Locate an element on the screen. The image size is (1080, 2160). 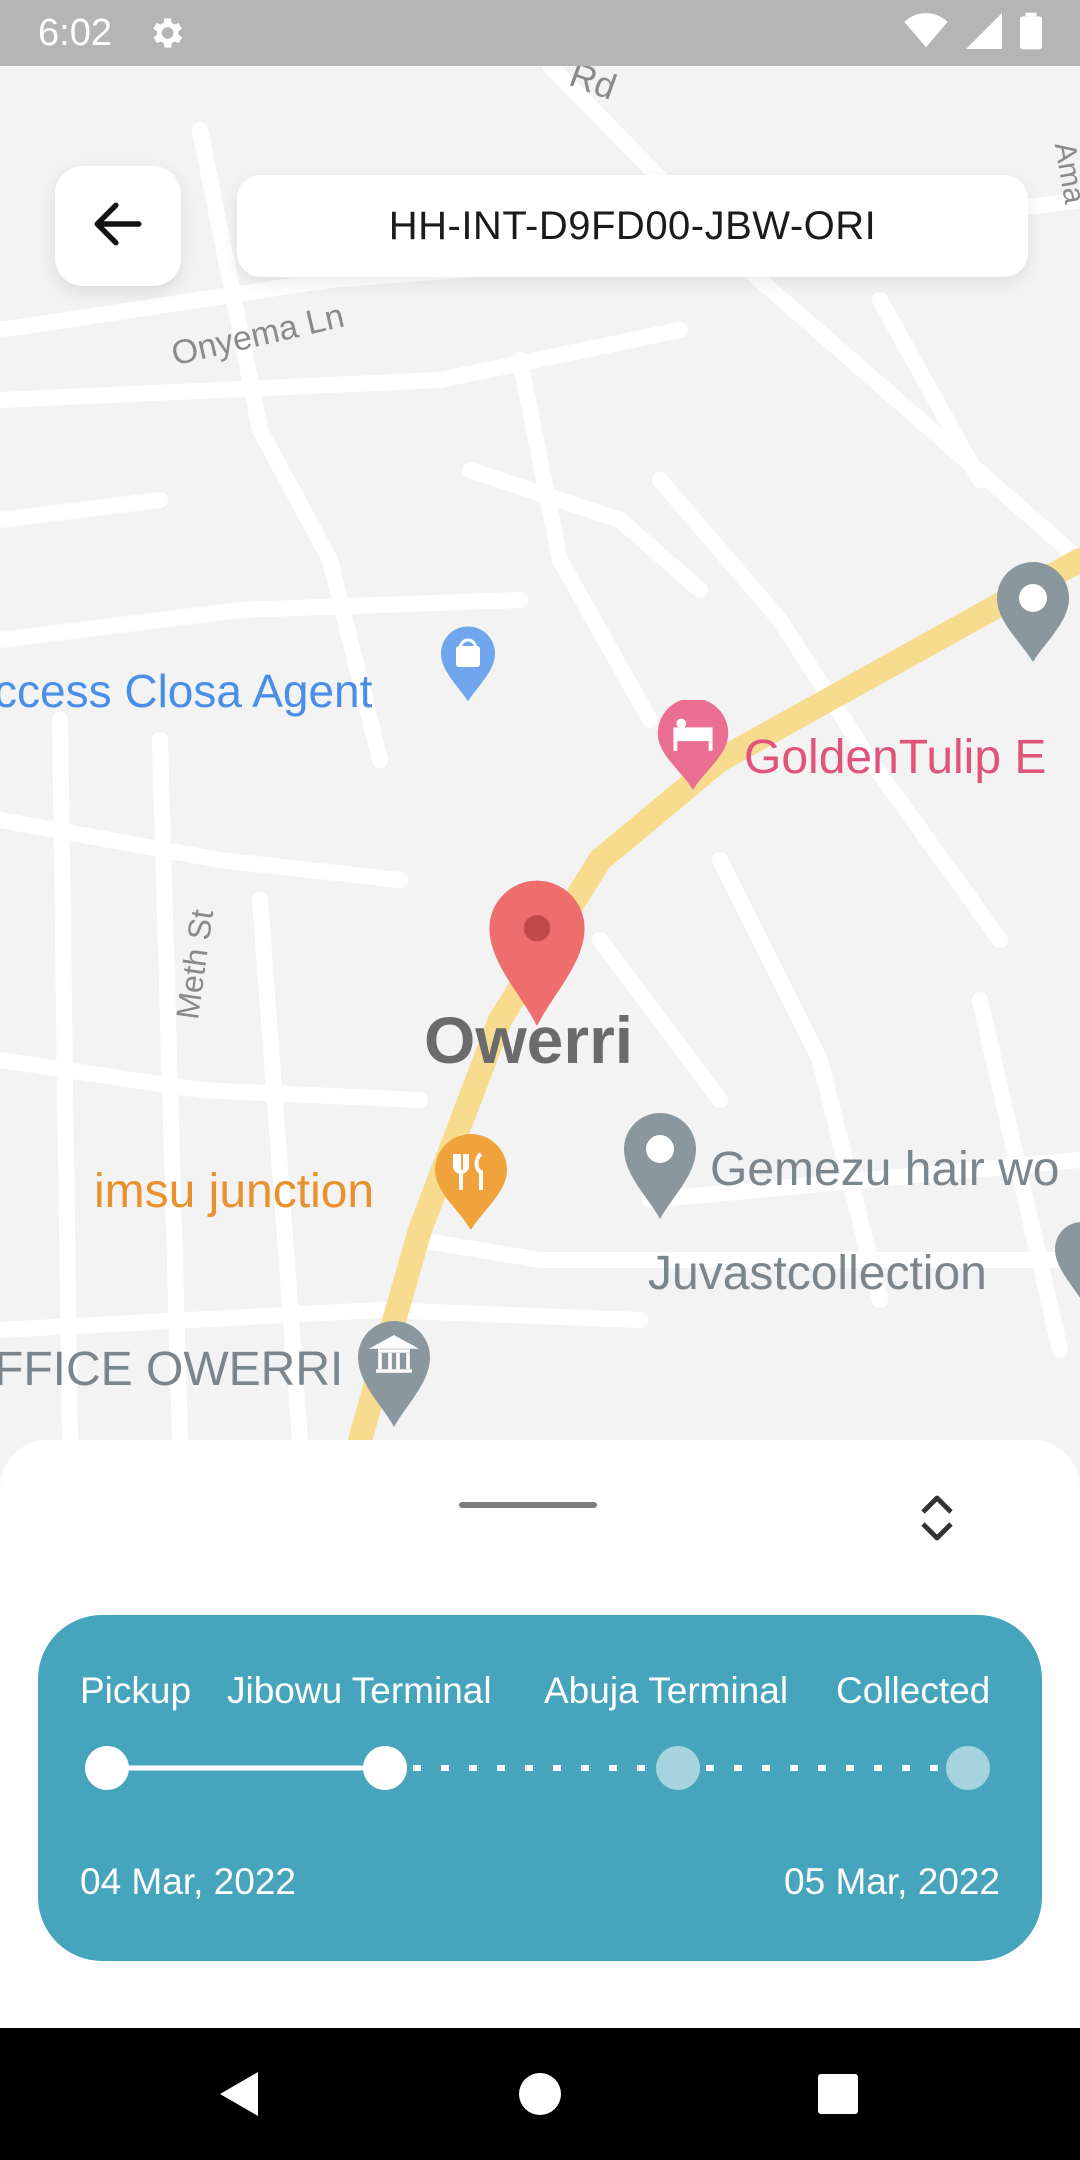
signal-icon is located at coordinates (984, 33).